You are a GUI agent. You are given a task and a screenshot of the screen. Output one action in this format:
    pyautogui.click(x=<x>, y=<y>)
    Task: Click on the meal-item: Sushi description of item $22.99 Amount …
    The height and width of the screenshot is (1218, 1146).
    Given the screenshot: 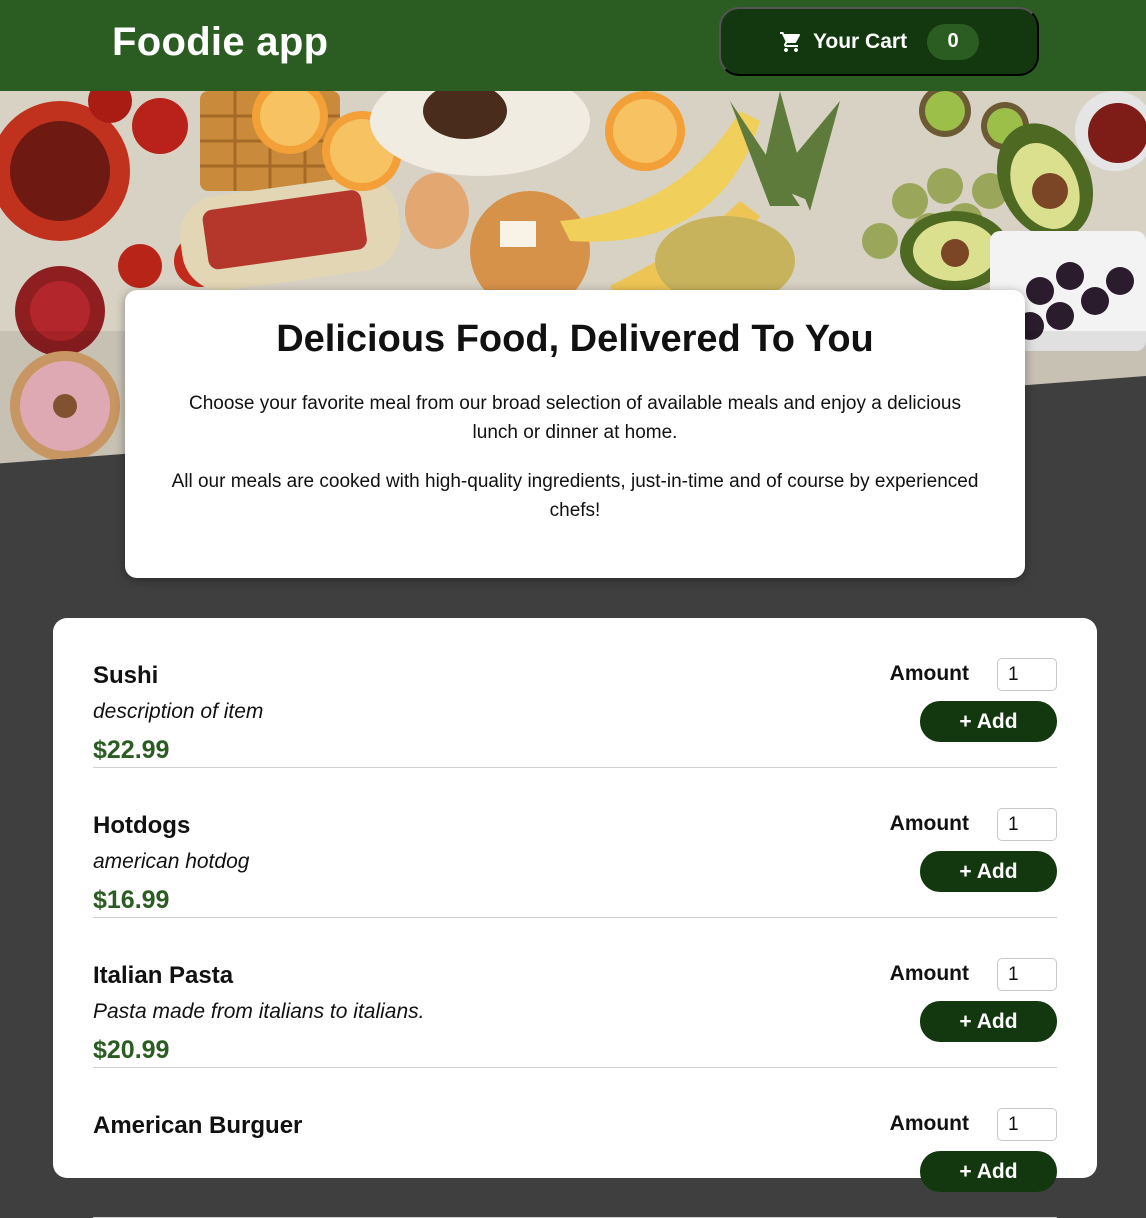 What is the action you would take?
    pyautogui.click(x=575, y=693)
    